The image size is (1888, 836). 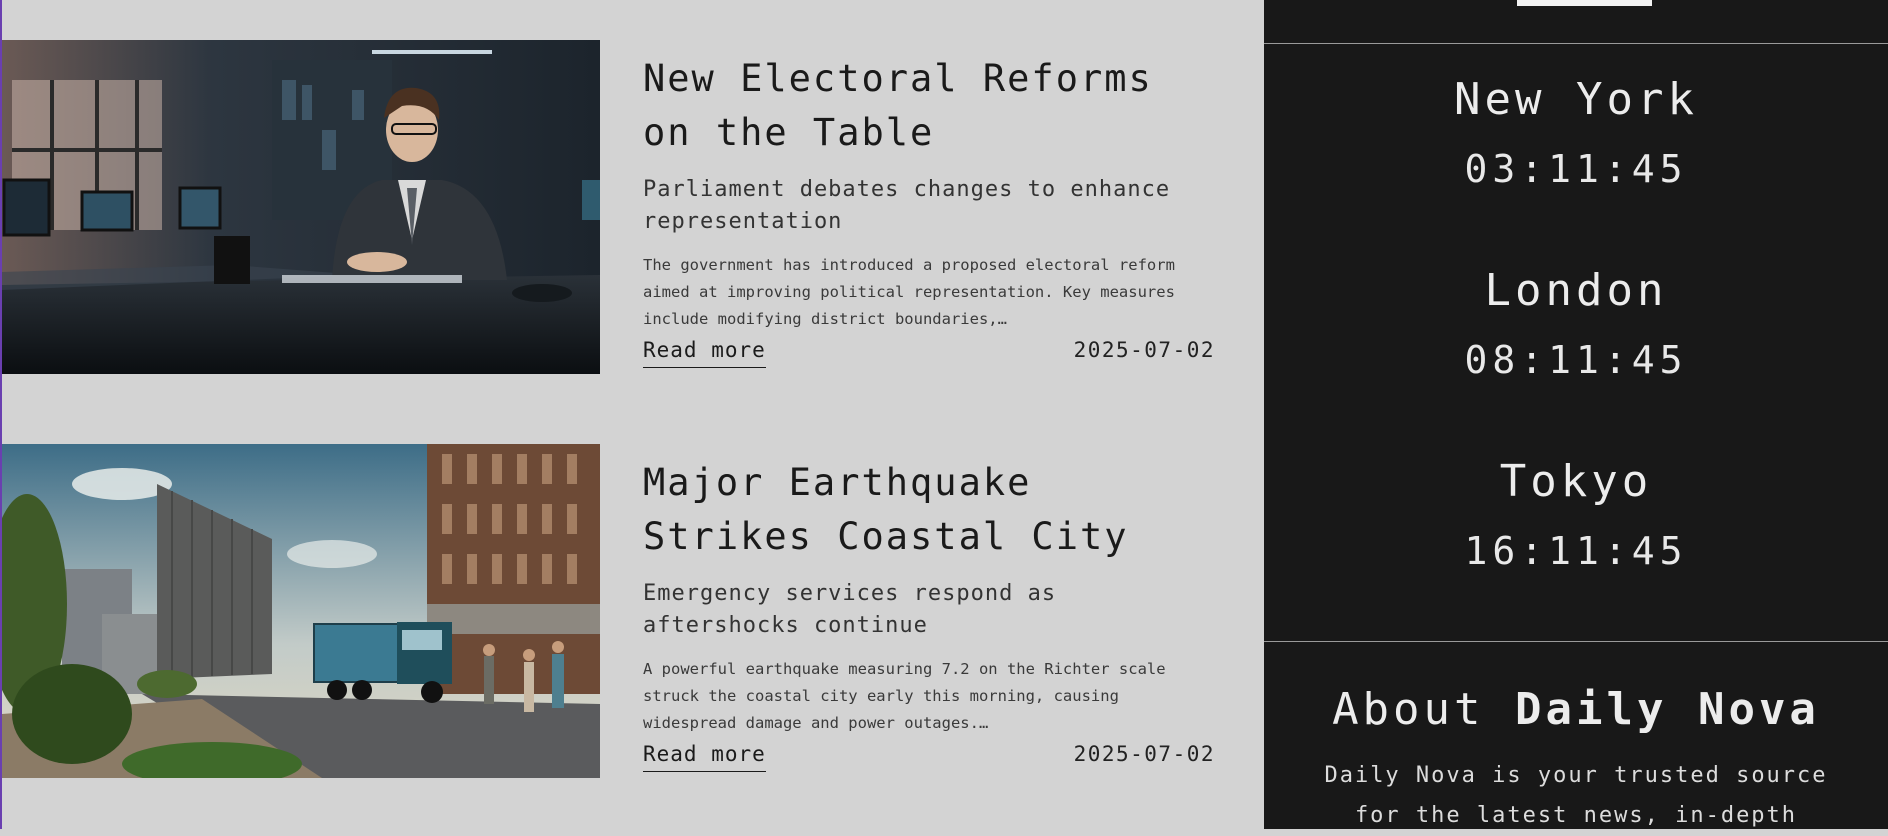 I want to click on about-heading: About Daily Nova, so click(x=1576, y=710).